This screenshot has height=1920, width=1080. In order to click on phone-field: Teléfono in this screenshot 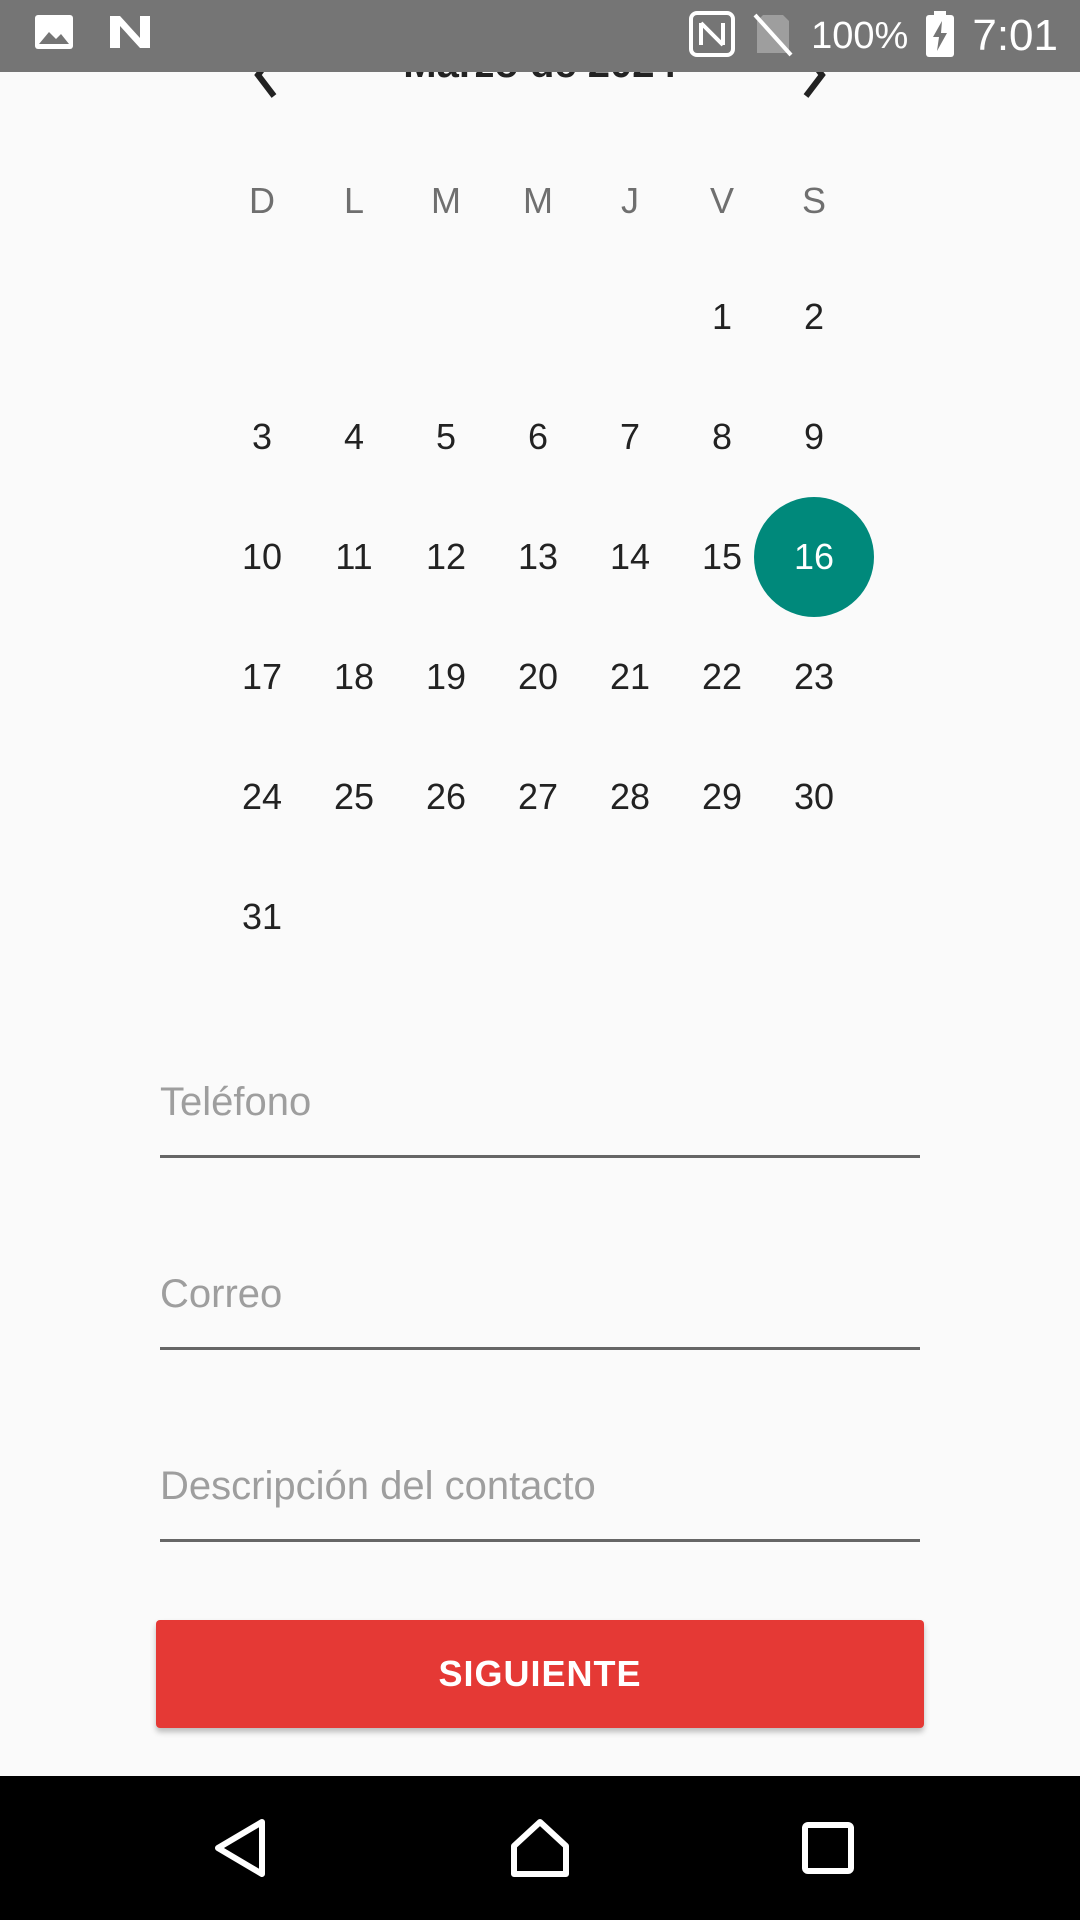, I will do `click(540, 1119)`.